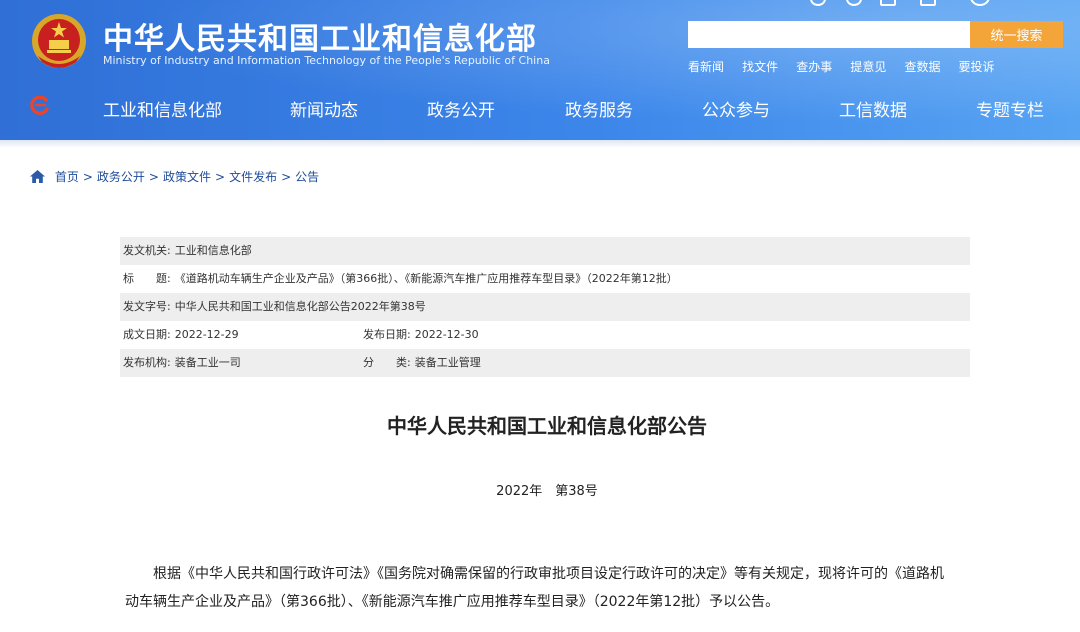 The width and height of the screenshot is (1080, 632). What do you see at coordinates (540, 144) in the screenshot?
I see `header-divider` at bounding box center [540, 144].